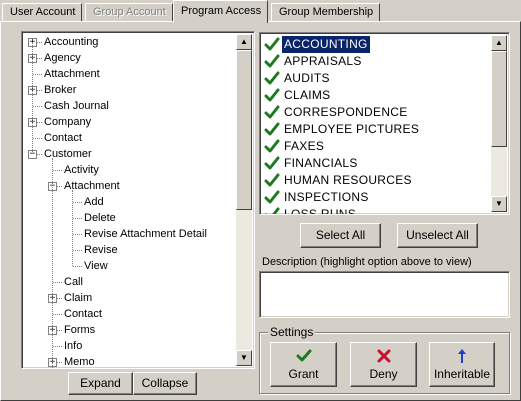 The height and width of the screenshot is (401, 521). Describe the element at coordinates (165, 383) in the screenshot. I see `collapse-button: Collapse` at that location.